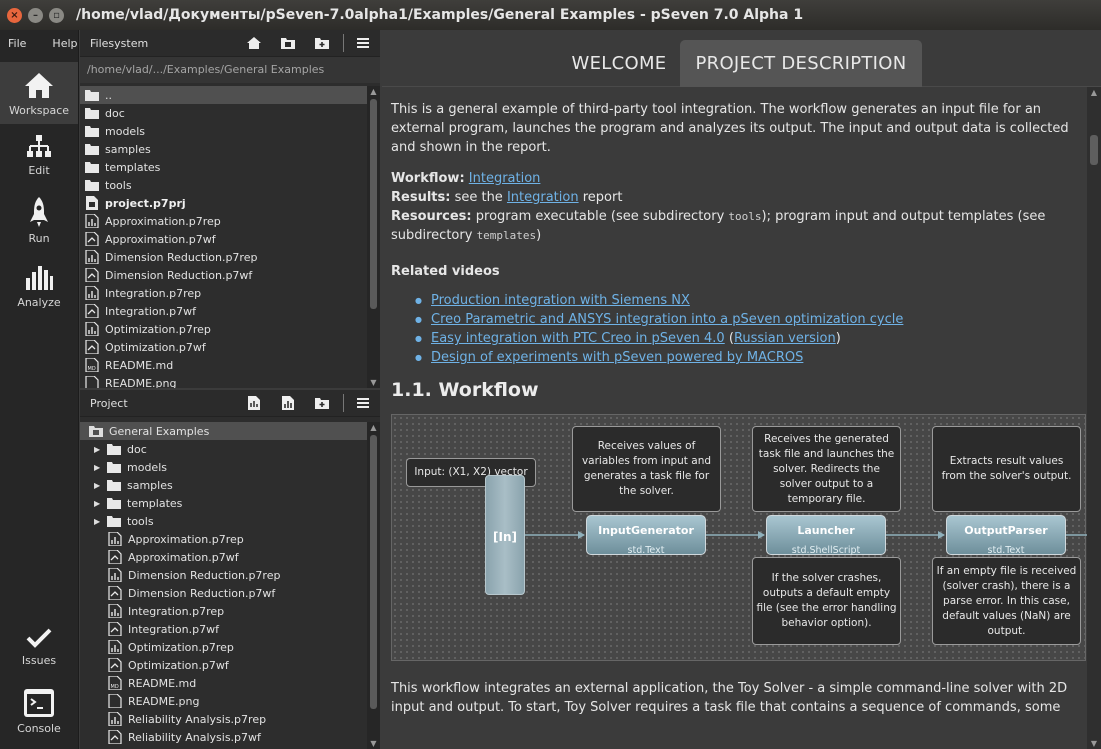 The height and width of the screenshot is (749, 1101). Describe the element at coordinates (646, 535) in the screenshot. I see `input-generator-block: InputGenerator std.Text` at that location.